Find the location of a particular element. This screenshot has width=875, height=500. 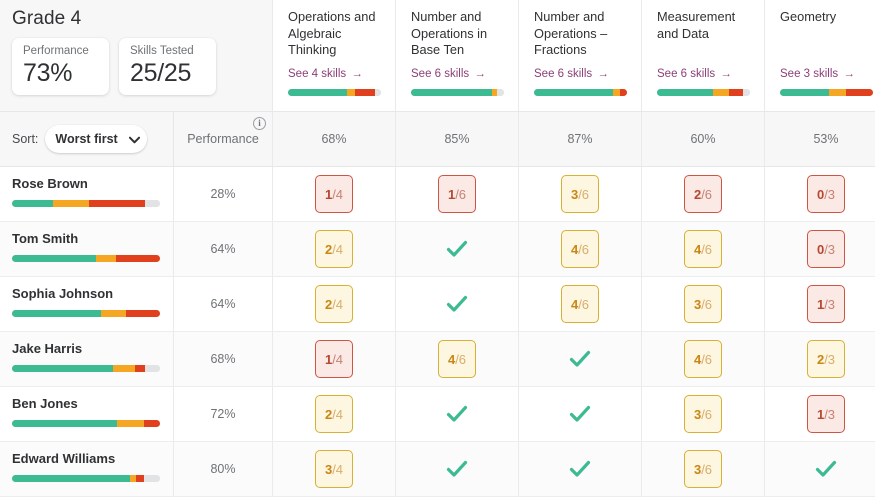

table-row: Ben Jones 72% 2/4 3/6 1/3 is located at coordinates (437, 414).